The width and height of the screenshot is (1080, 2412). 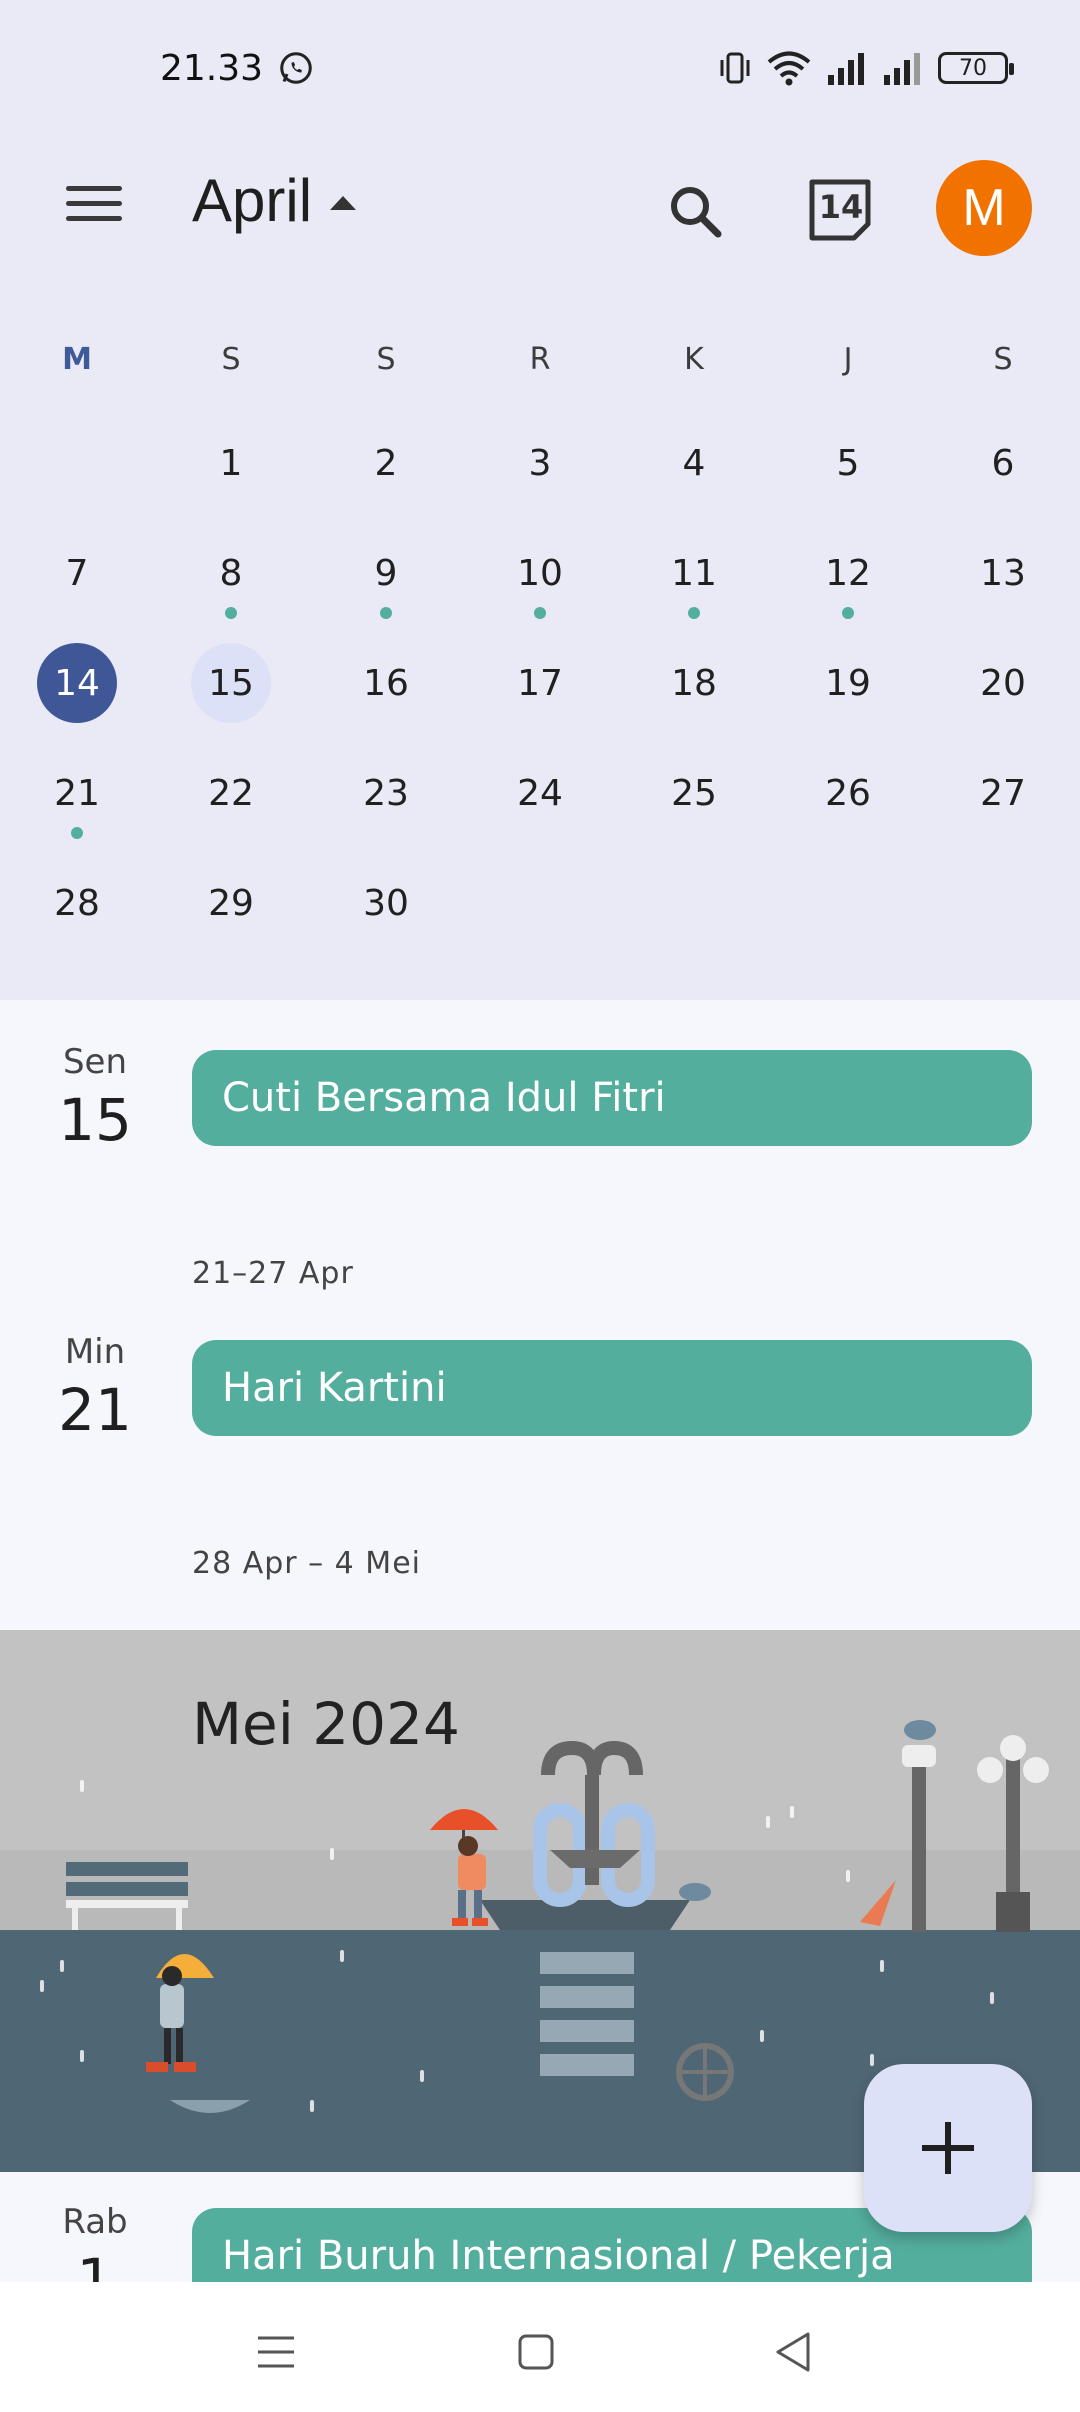 I want to click on calendar-day: 5, so click(x=848, y=463).